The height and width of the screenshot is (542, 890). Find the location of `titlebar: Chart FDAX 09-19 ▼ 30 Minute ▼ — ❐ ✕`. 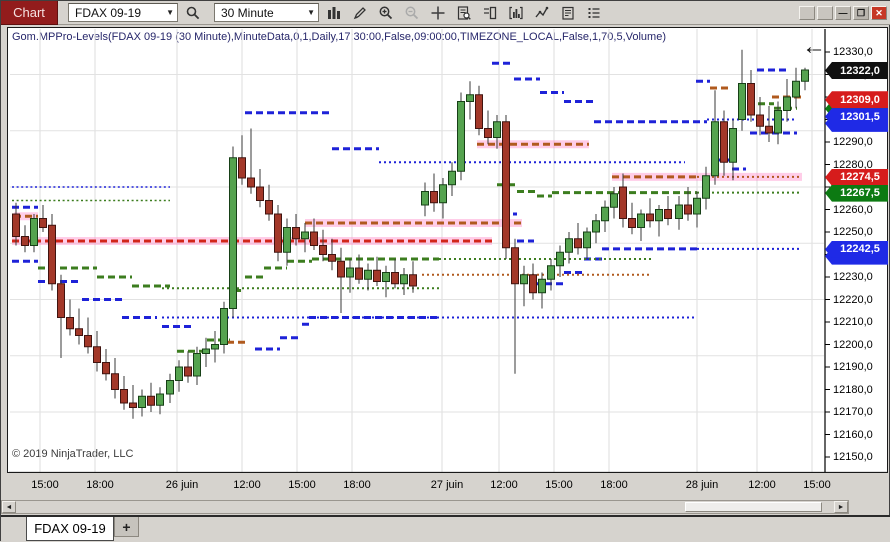

titlebar: Chart FDAX 09-19 ▼ 30 Minute ▼ — ❐ ✕ is located at coordinates (445, 12).